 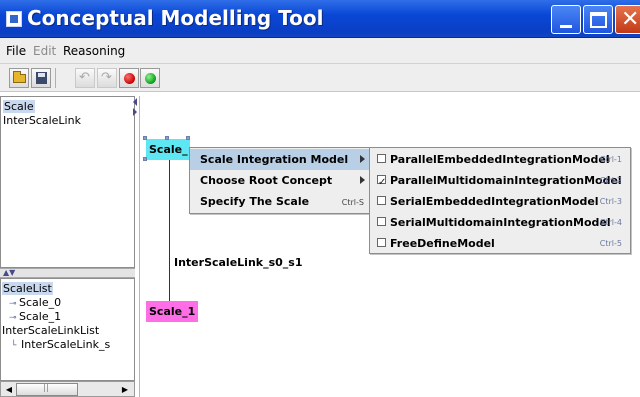 I want to click on tree-node-scalelist: ScaleList, so click(x=27, y=288).